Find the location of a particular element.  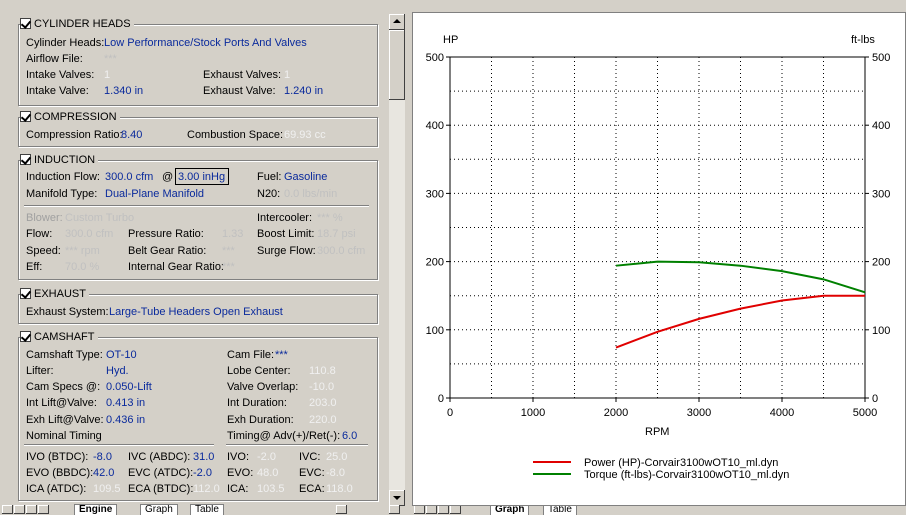

left-hscroll-left is located at coordinates (341, 509).